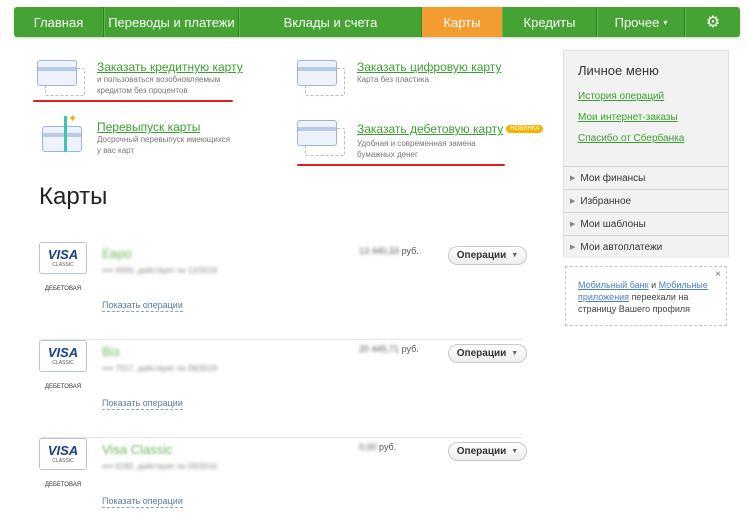 The width and height of the screenshot is (750, 516). What do you see at coordinates (665, 22) in the screenshot?
I see `chevron-down-icon: ▾` at bounding box center [665, 22].